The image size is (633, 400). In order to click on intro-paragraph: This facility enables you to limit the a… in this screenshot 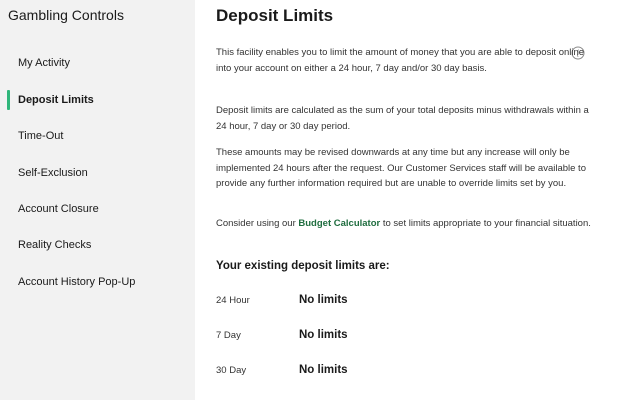, I will do `click(400, 60)`.